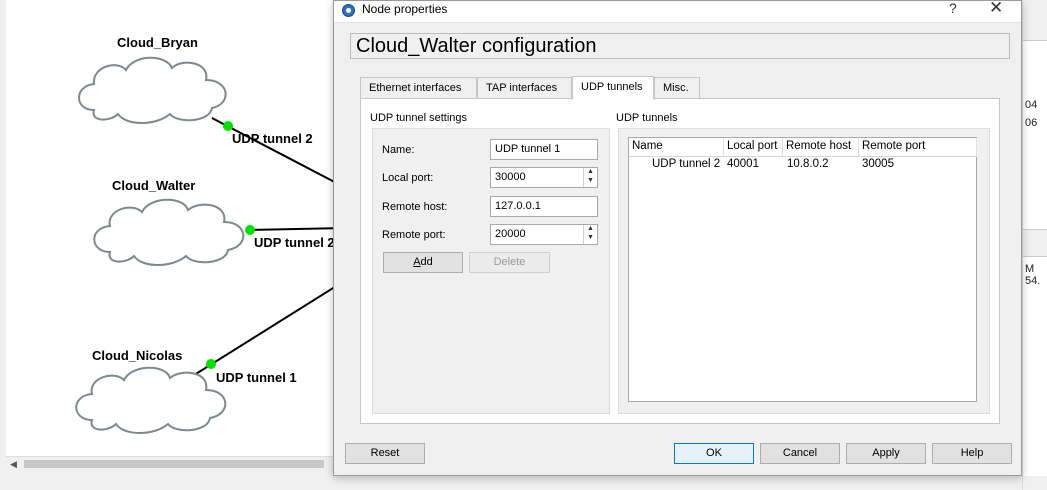  What do you see at coordinates (1033, 275) in the screenshot?
I see `background-fragment: M 54.` at bounding box center [1033, 275].